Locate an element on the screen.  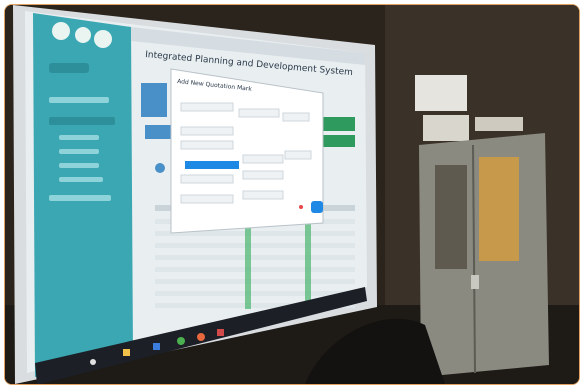
cabinet-glass-left is located at coordinates (451, 217).